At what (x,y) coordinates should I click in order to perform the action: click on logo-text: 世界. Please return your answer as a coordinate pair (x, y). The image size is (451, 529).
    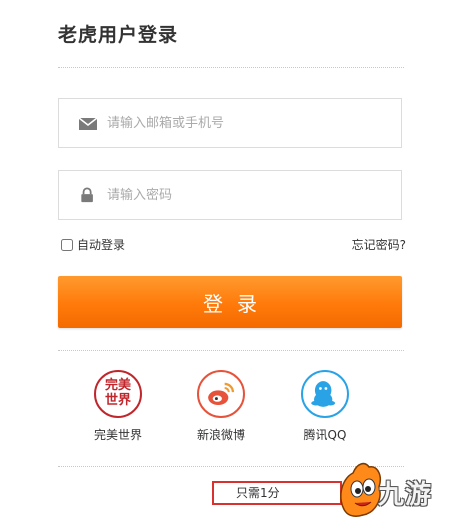
    Looking at the image, I should click on (117, 400).